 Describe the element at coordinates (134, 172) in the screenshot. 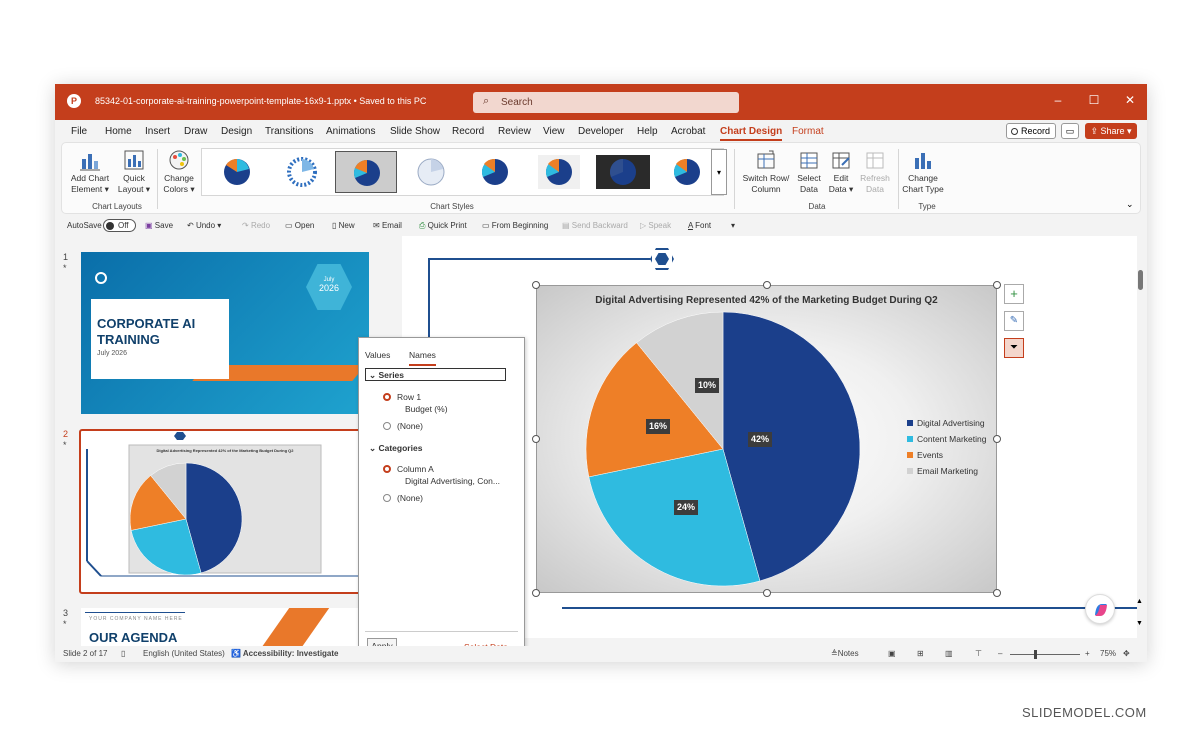

I see `quick-layout-button: Quick Layout ▾` at that location.